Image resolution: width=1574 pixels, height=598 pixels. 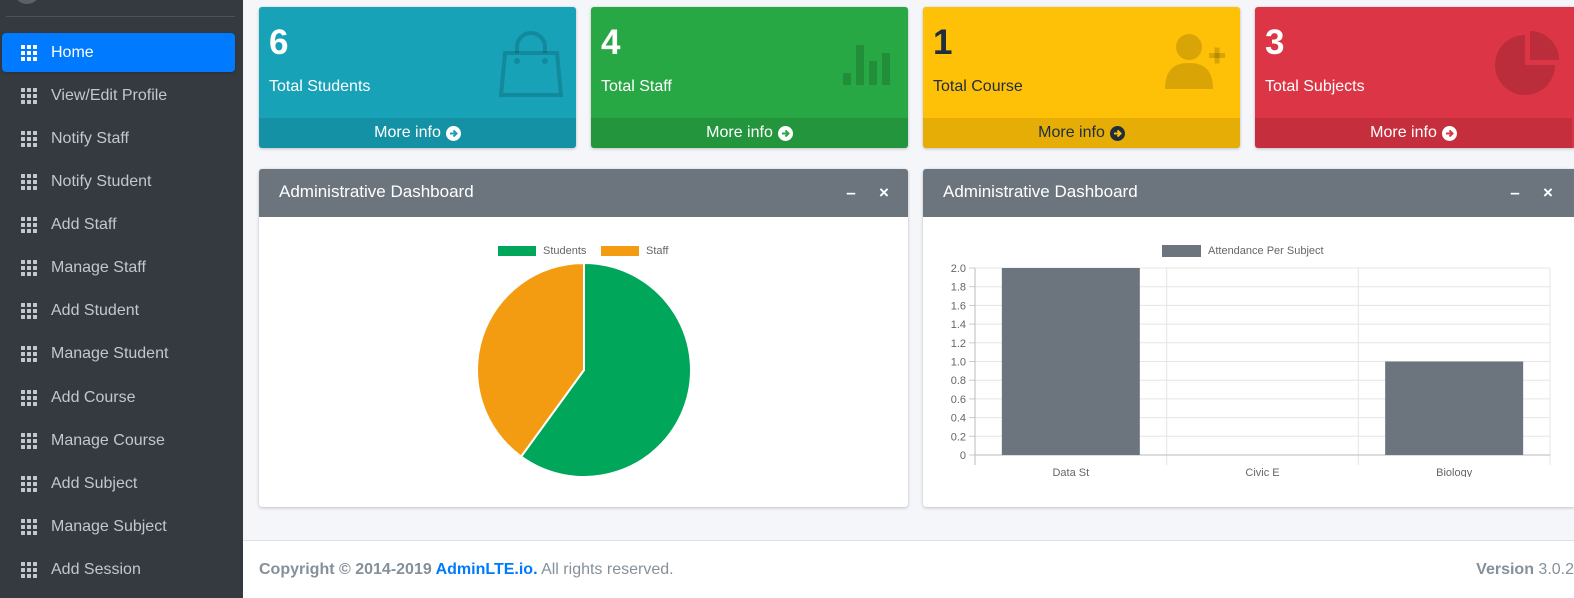 I want to click on y-tick-label: 1.4, so click(x=958, y=325).